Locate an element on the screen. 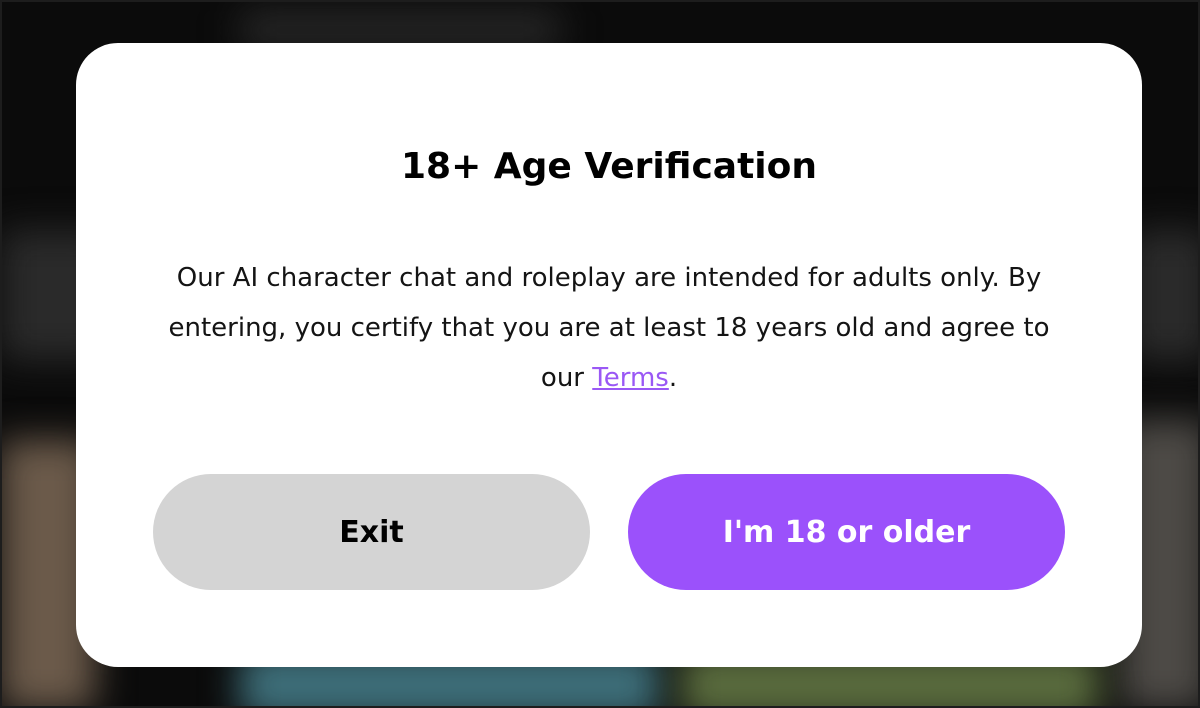  exit-button: Exit is located at coordinates (371, 532).